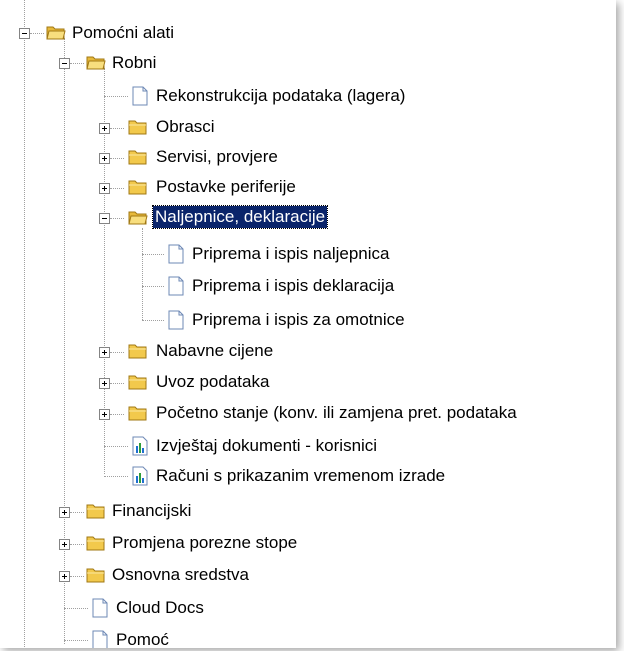  Describe the element at coordinates (226, 187) in the screenshot. I see `tree-node-postavke: Postavke periferije` at that location.